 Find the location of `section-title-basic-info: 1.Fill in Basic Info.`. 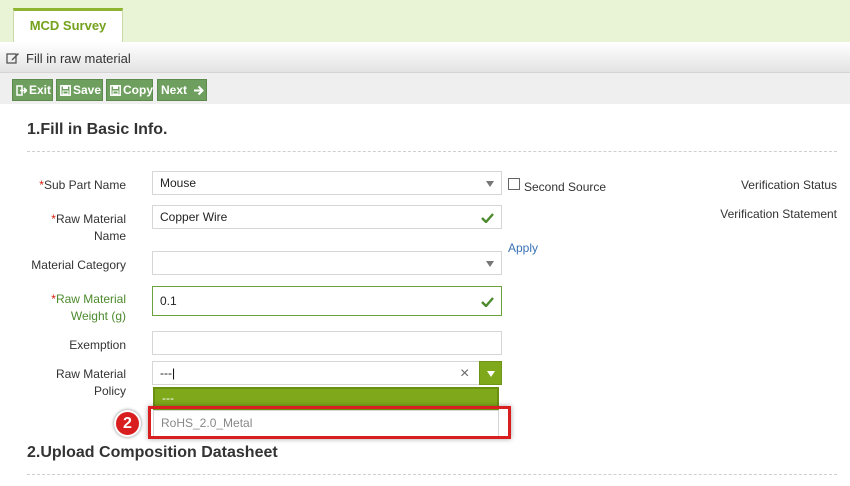

section-title-basic-info: 1.Fill in Basic Info. is located at coordinates (97, 129).